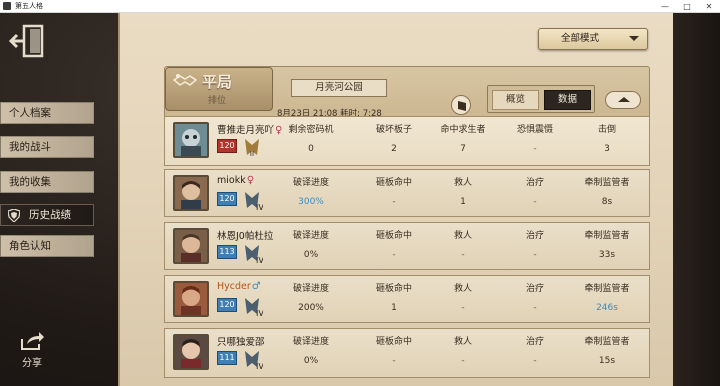  What do you see at coordinates (30, 147) in the screenshot?
I see `sidebar-item-label: 我的战斗` at bounding box center [30, 147].